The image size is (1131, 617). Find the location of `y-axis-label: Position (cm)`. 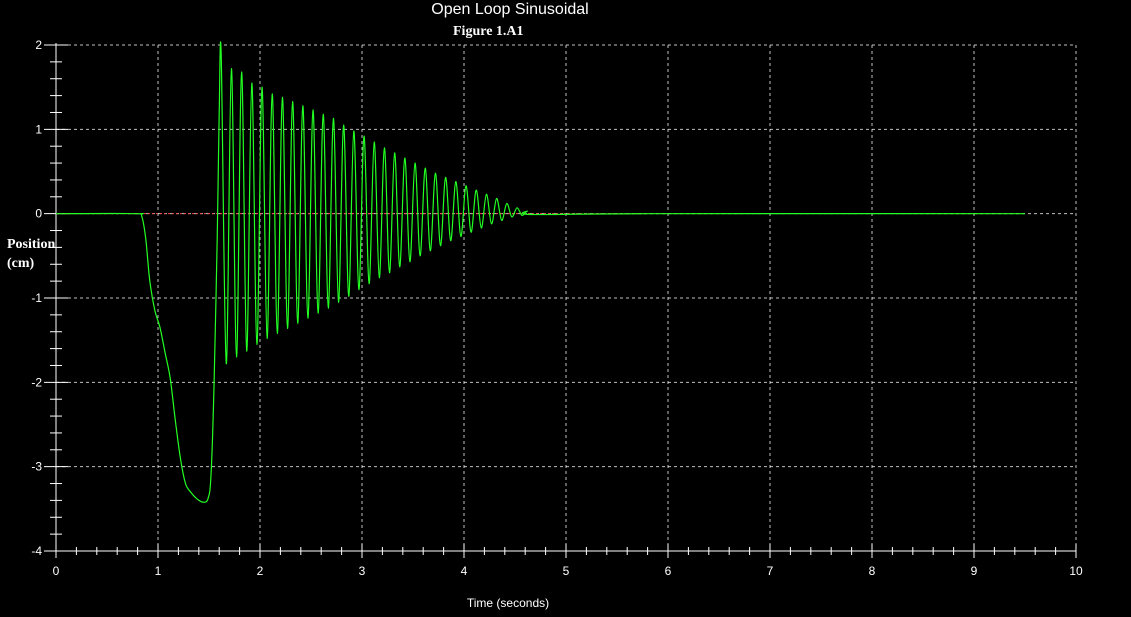

y-axis-label: Position (cm) is located at coordinates (37, 254).